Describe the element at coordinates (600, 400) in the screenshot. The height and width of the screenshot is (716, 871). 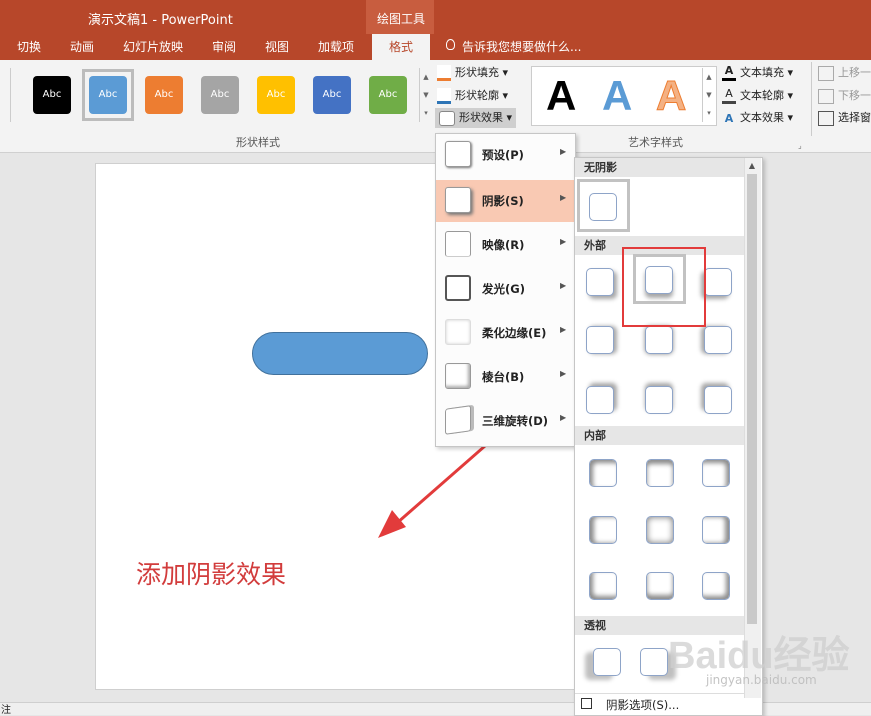
I see `shadow-outer-top-right-tile` at that location.